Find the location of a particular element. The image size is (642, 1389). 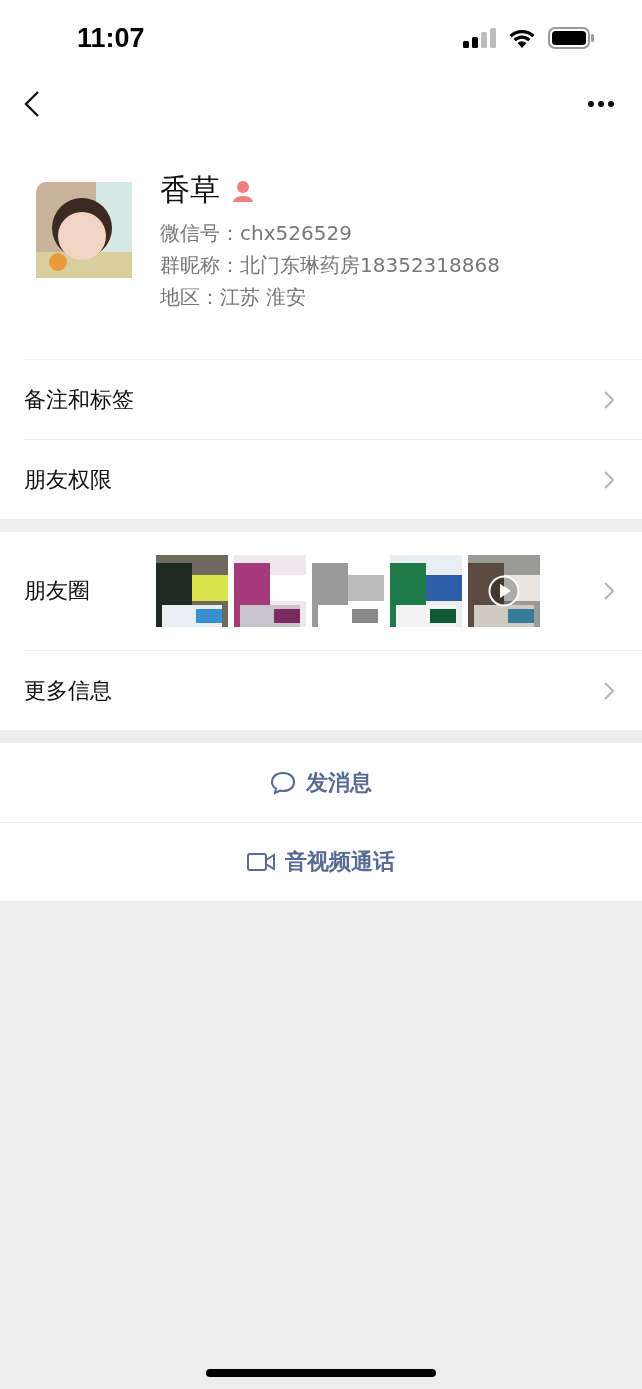

female-icon is located at coordinates (243, 190).